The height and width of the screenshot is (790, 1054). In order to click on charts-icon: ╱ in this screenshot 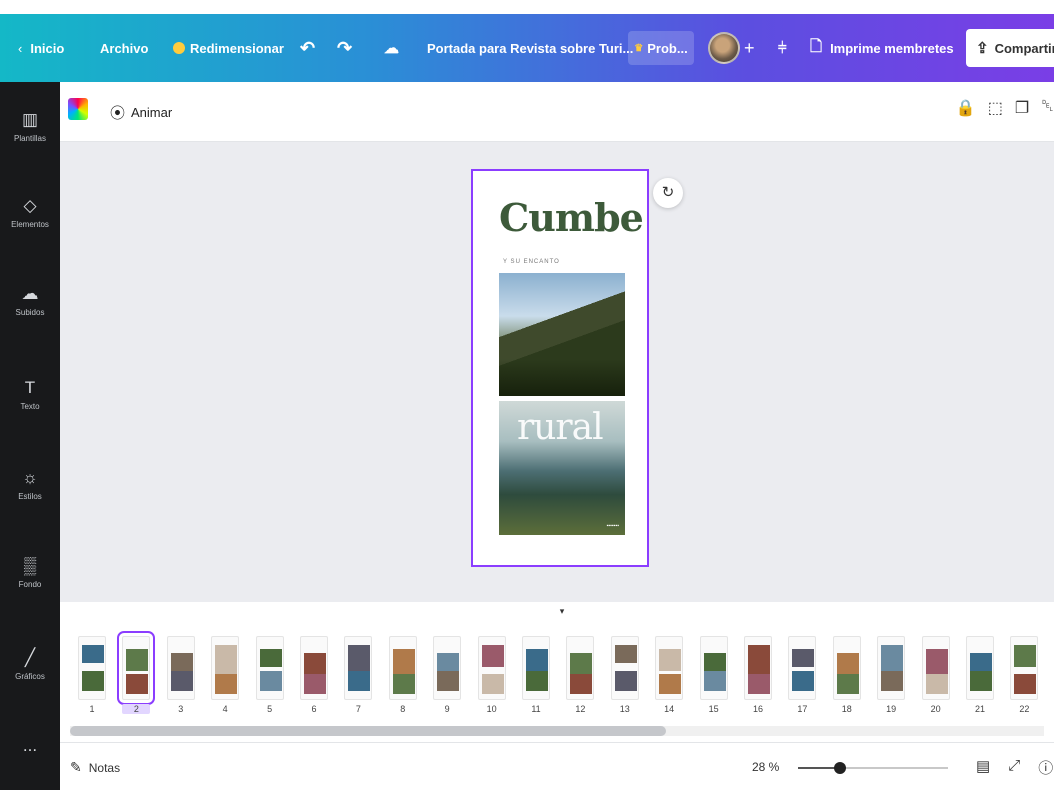, I will do `click(30, 657)`.